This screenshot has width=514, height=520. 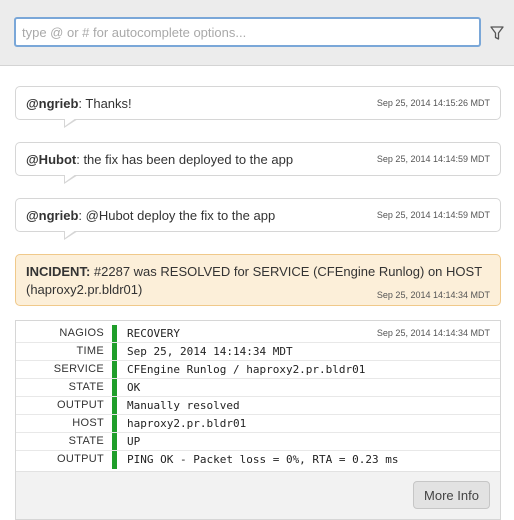 What do you see at coordinates (185, 159) in the screenshot?
I see `message-body: : the fix has been deployed to the app` at bounding box center [185, 159].